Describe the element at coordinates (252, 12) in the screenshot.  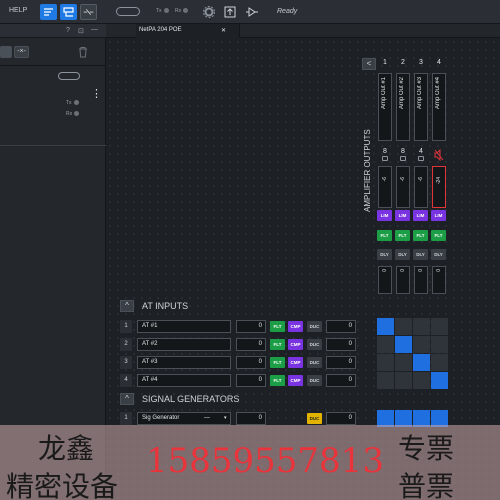
I see `signal-button` at that location.